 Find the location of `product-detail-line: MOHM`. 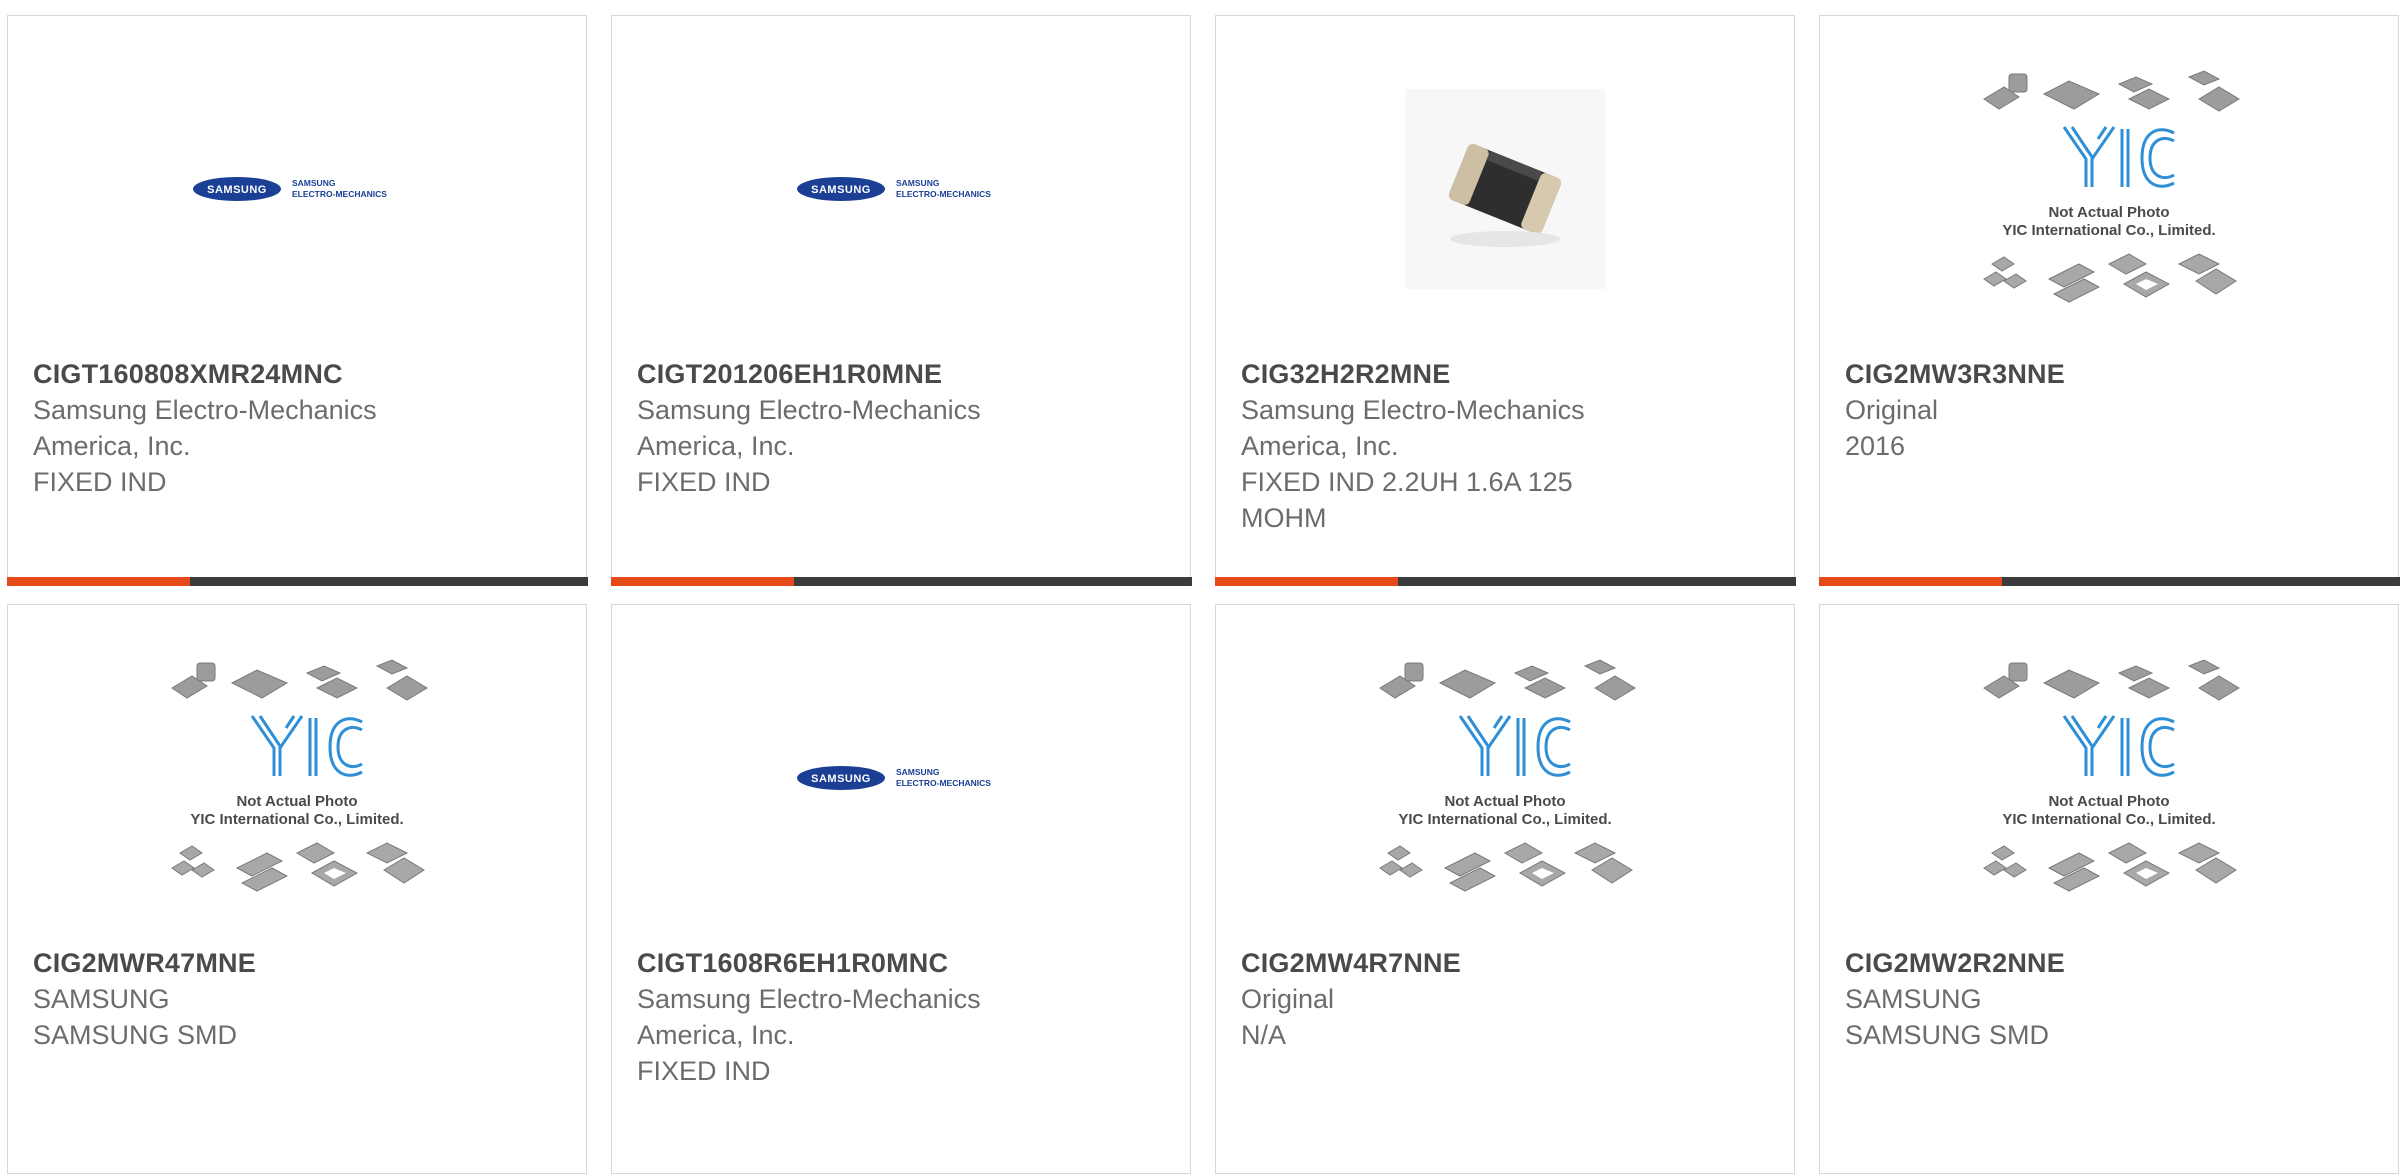

product-detail-line: MOHM is located at coordinates (1284, 518).